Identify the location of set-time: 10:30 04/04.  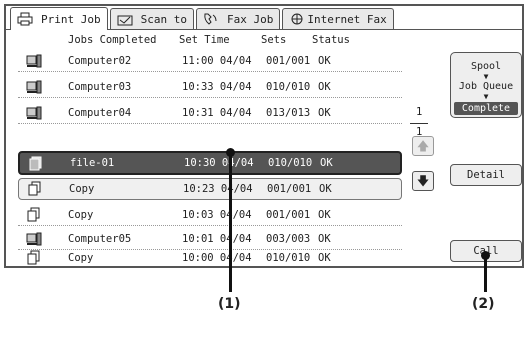
(219, 163).